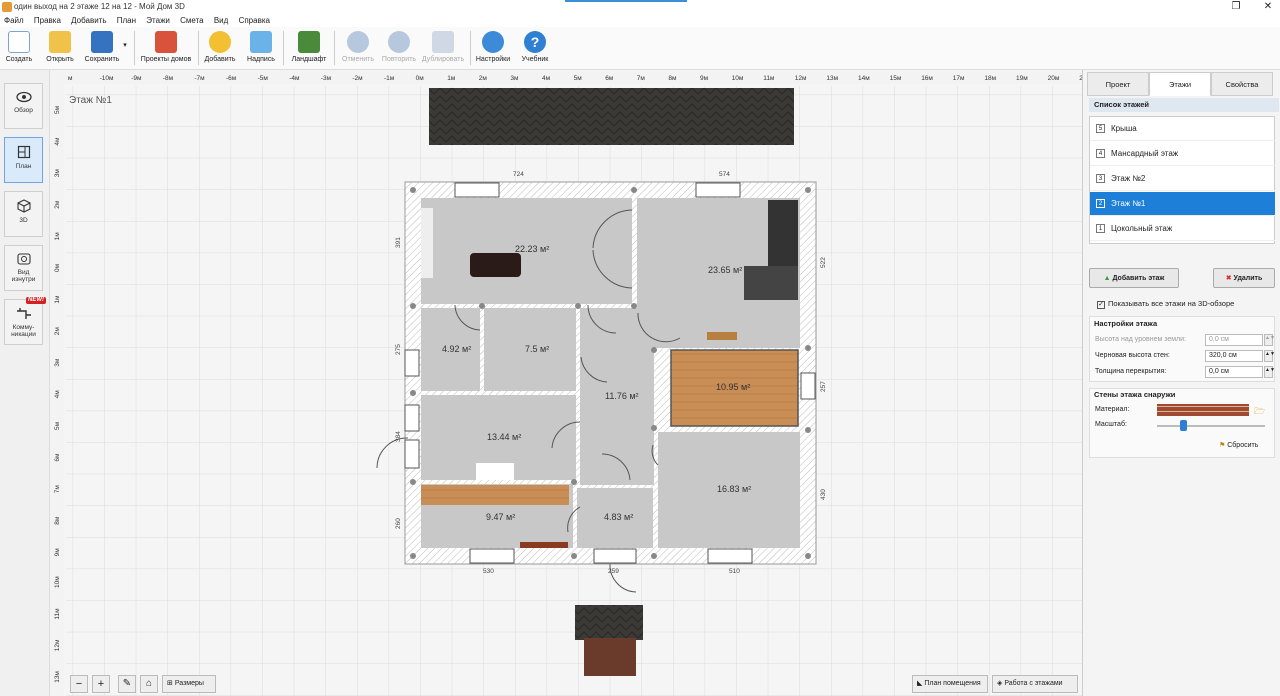  What do you see at coordinates (1268, 6) in the screenshot?
I see `close-button: ✕` at bounding box center [1268, 6].